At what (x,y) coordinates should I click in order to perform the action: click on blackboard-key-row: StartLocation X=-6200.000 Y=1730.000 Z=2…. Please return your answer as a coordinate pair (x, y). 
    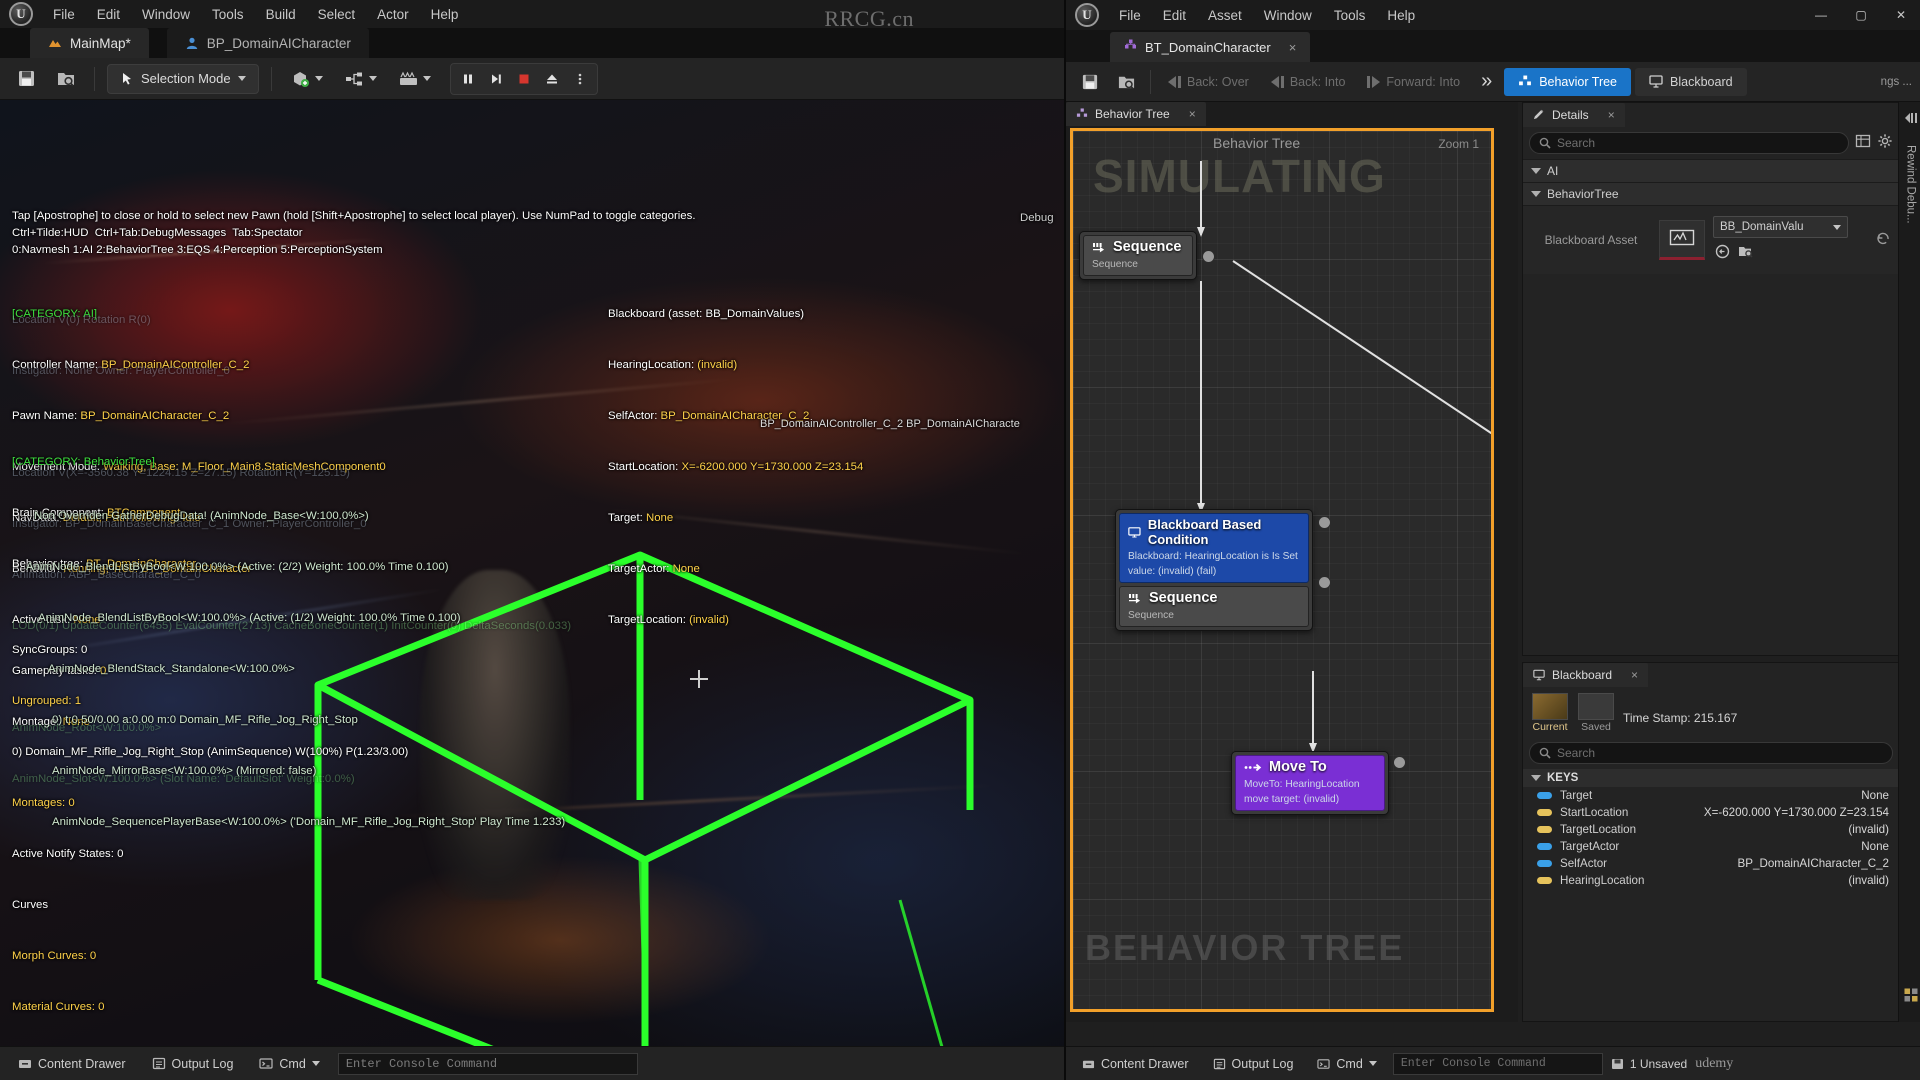
    Looking at the image, I should click on (1711, 812).